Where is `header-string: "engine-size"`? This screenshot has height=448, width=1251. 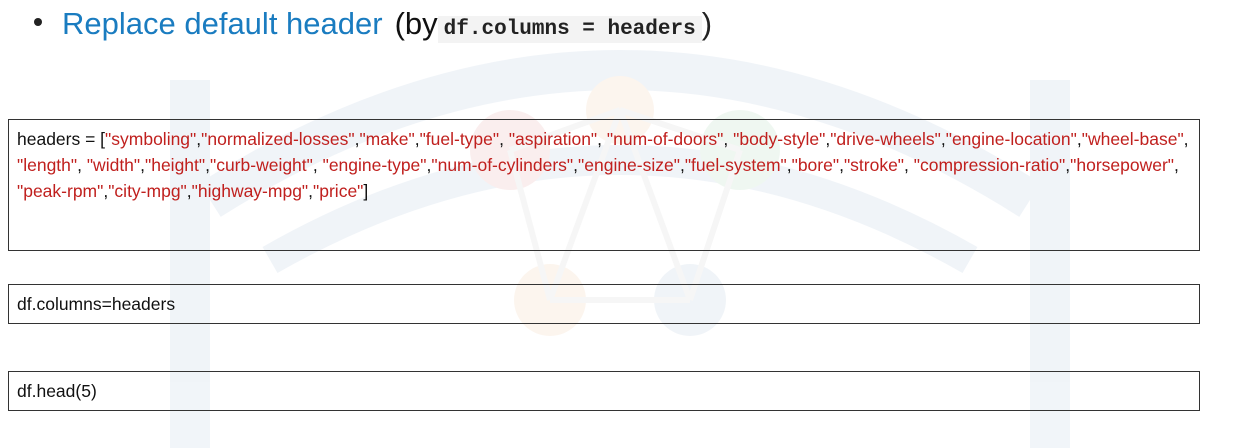
header-string: "engine-size" is located at coordinates (629, 165).